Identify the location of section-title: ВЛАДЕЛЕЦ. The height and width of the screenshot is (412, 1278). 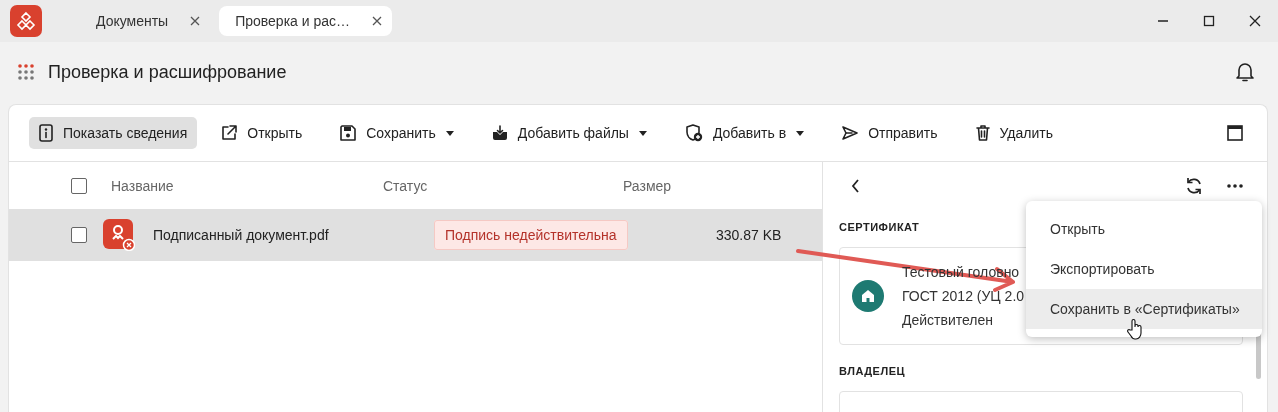
(872, 371).